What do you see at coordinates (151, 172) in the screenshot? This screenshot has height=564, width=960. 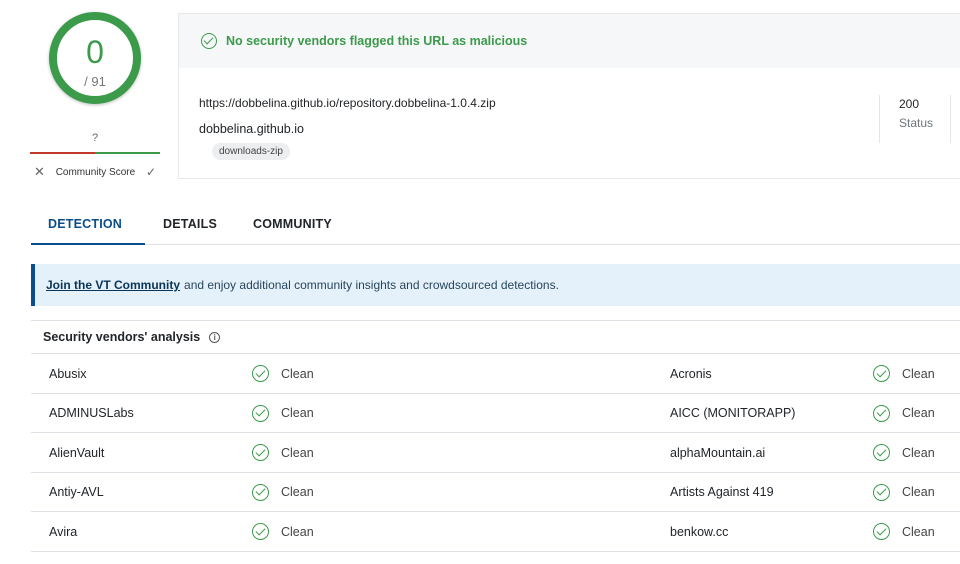 I see `check-icon: ✓` at bounding box center [151, 172].